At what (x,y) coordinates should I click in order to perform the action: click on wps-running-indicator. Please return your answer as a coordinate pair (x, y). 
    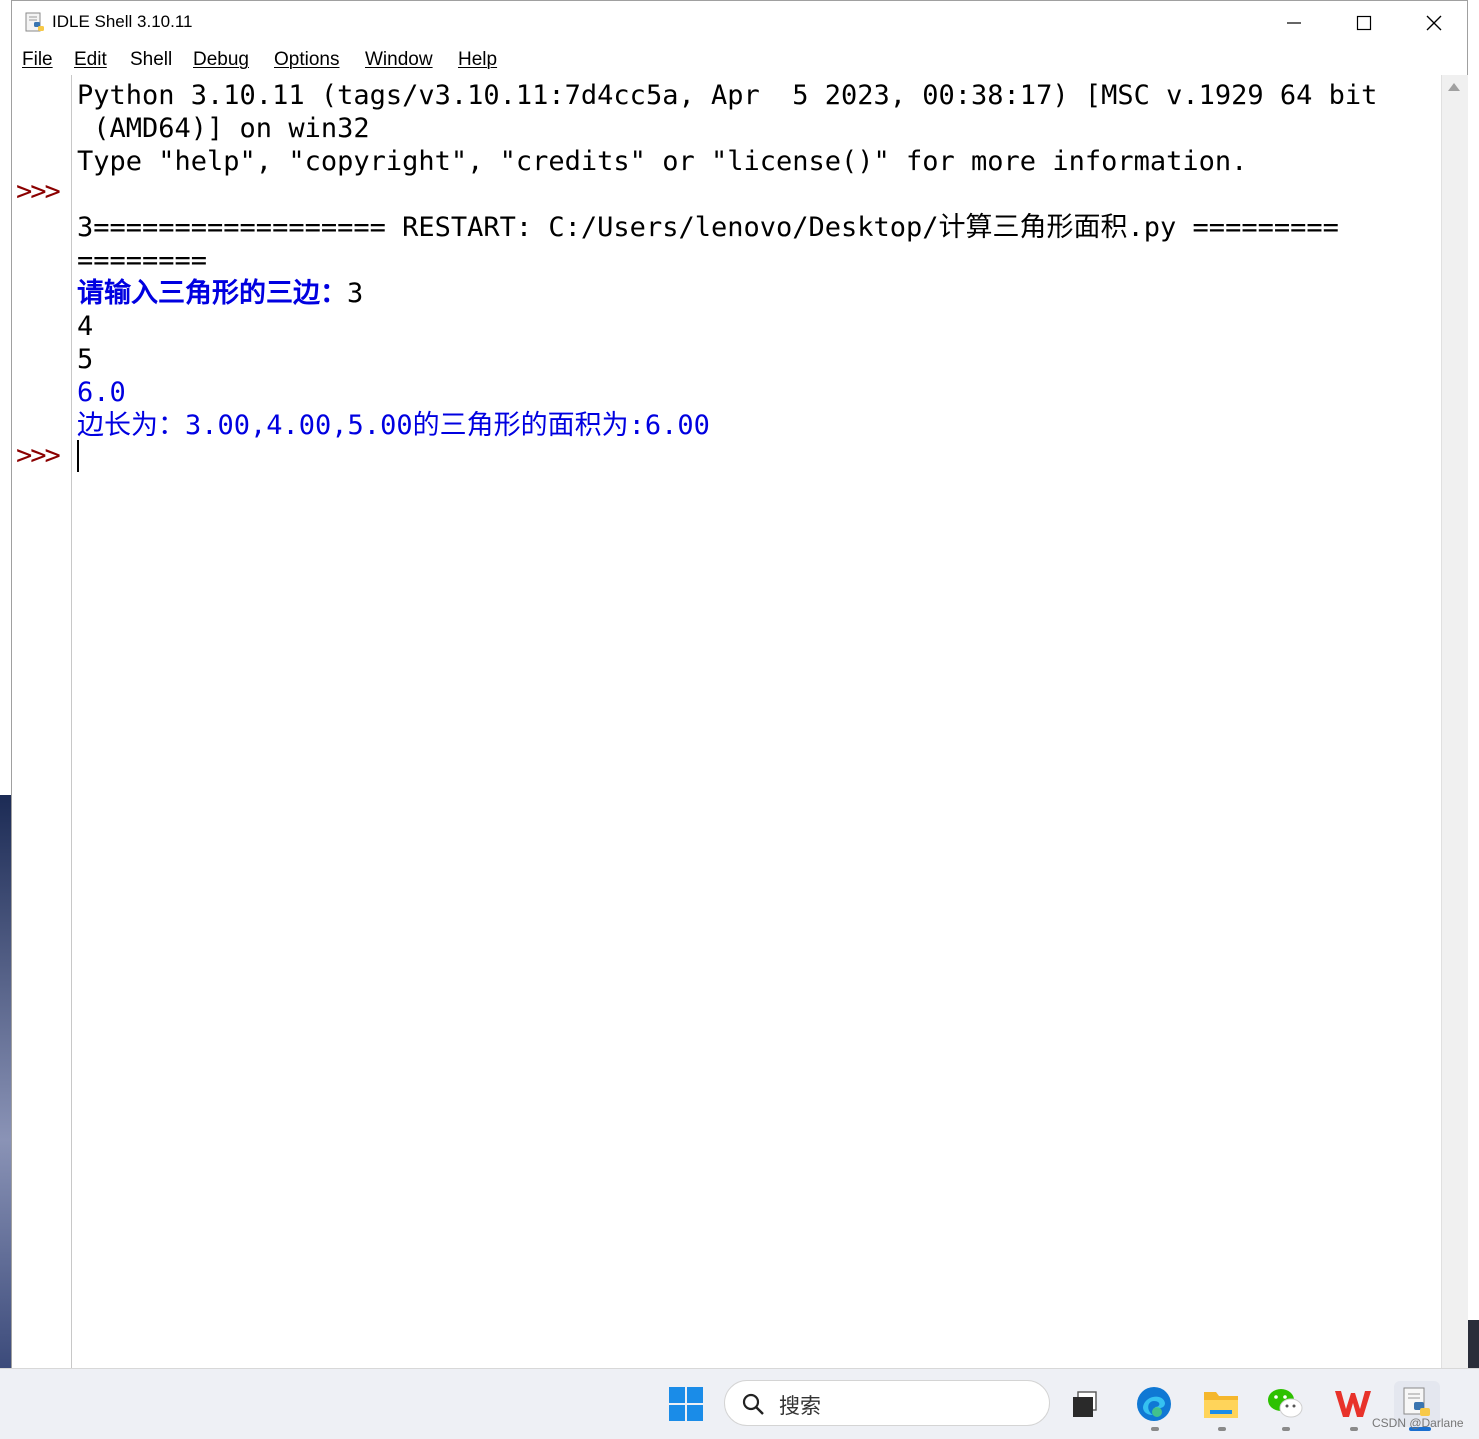
    Looking at the image, I should click on (1354, 1429).